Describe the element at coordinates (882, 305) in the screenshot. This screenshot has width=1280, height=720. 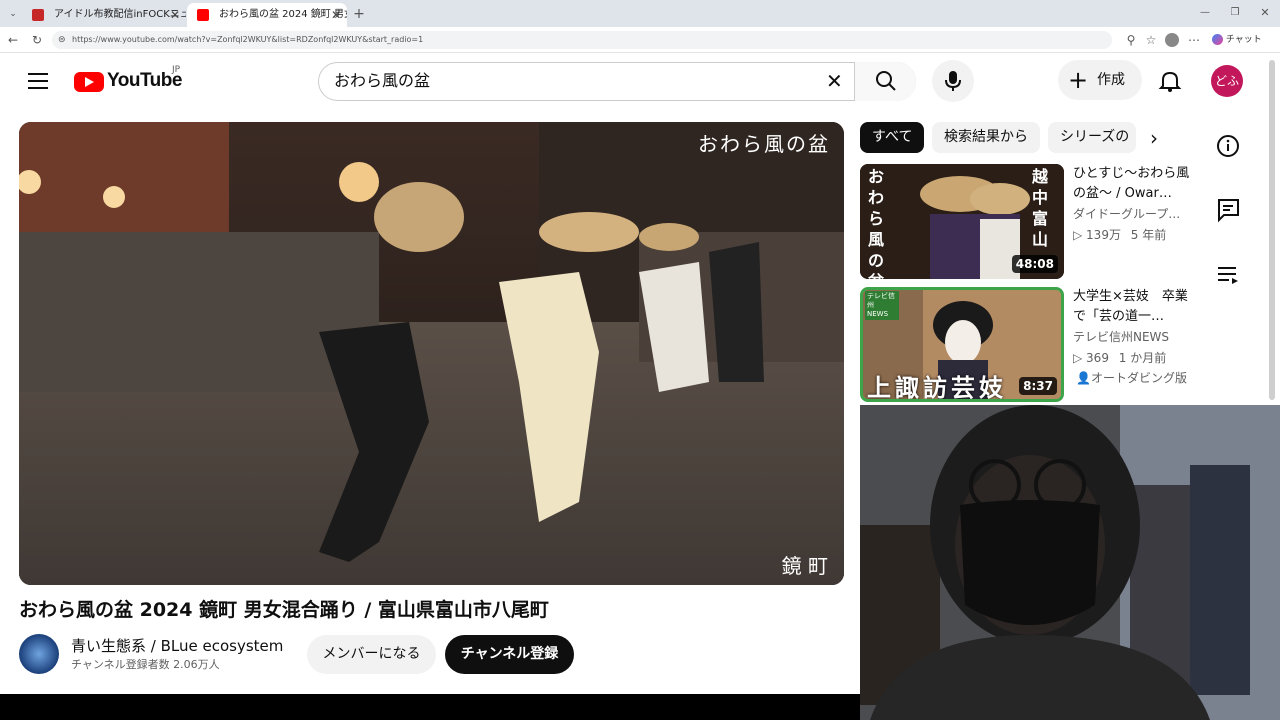
I see `channel-tag: テレビ信州 NEWS` at that location.